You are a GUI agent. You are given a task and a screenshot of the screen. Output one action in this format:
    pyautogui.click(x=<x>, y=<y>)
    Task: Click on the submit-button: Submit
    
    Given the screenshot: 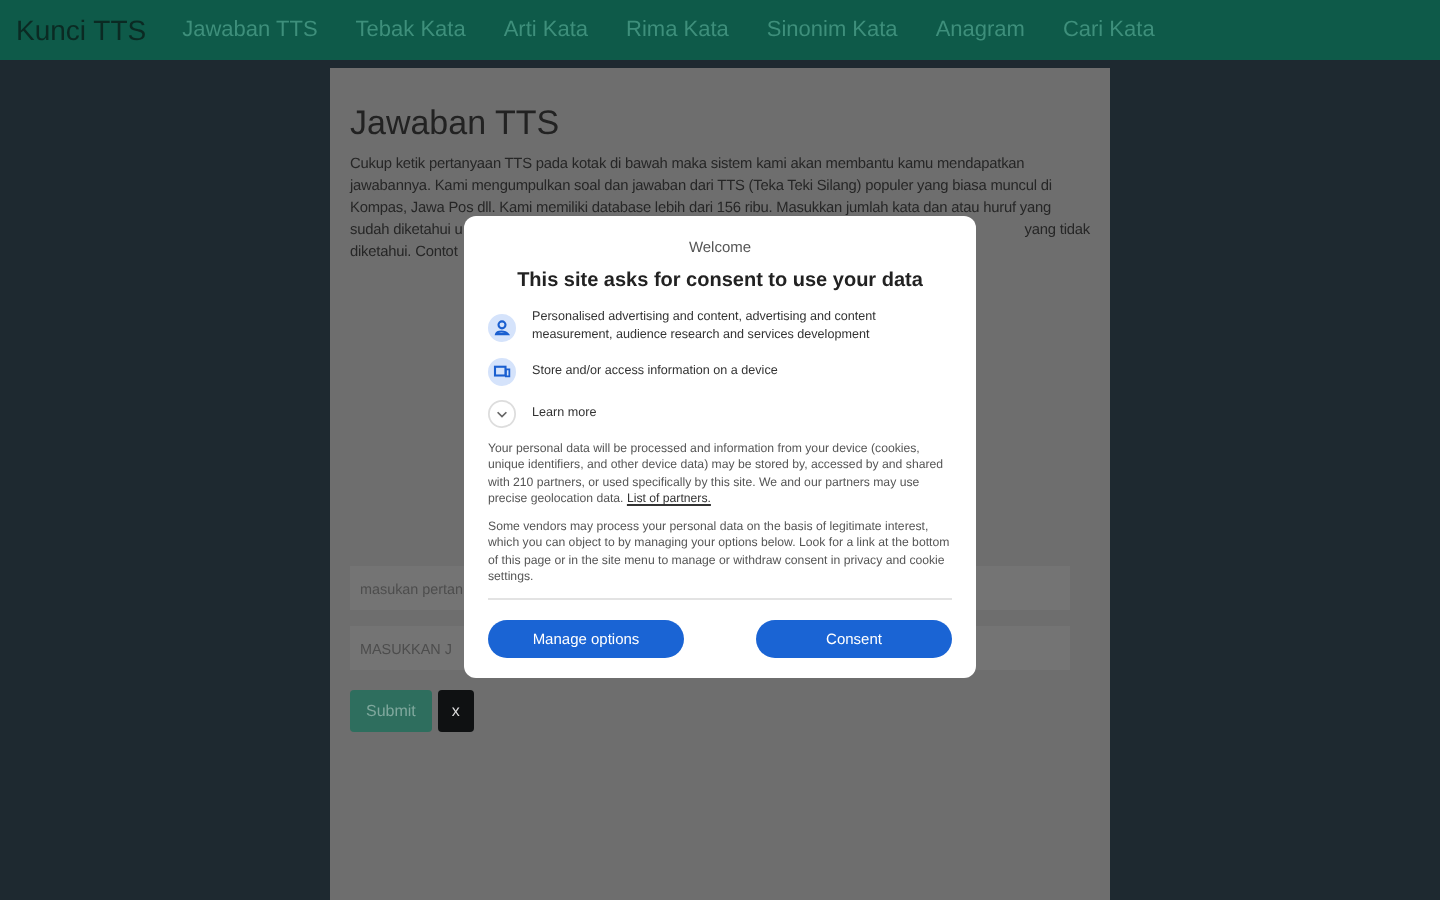 What is the action you would take?
    pyautogui.click(x=391, y=711)
    